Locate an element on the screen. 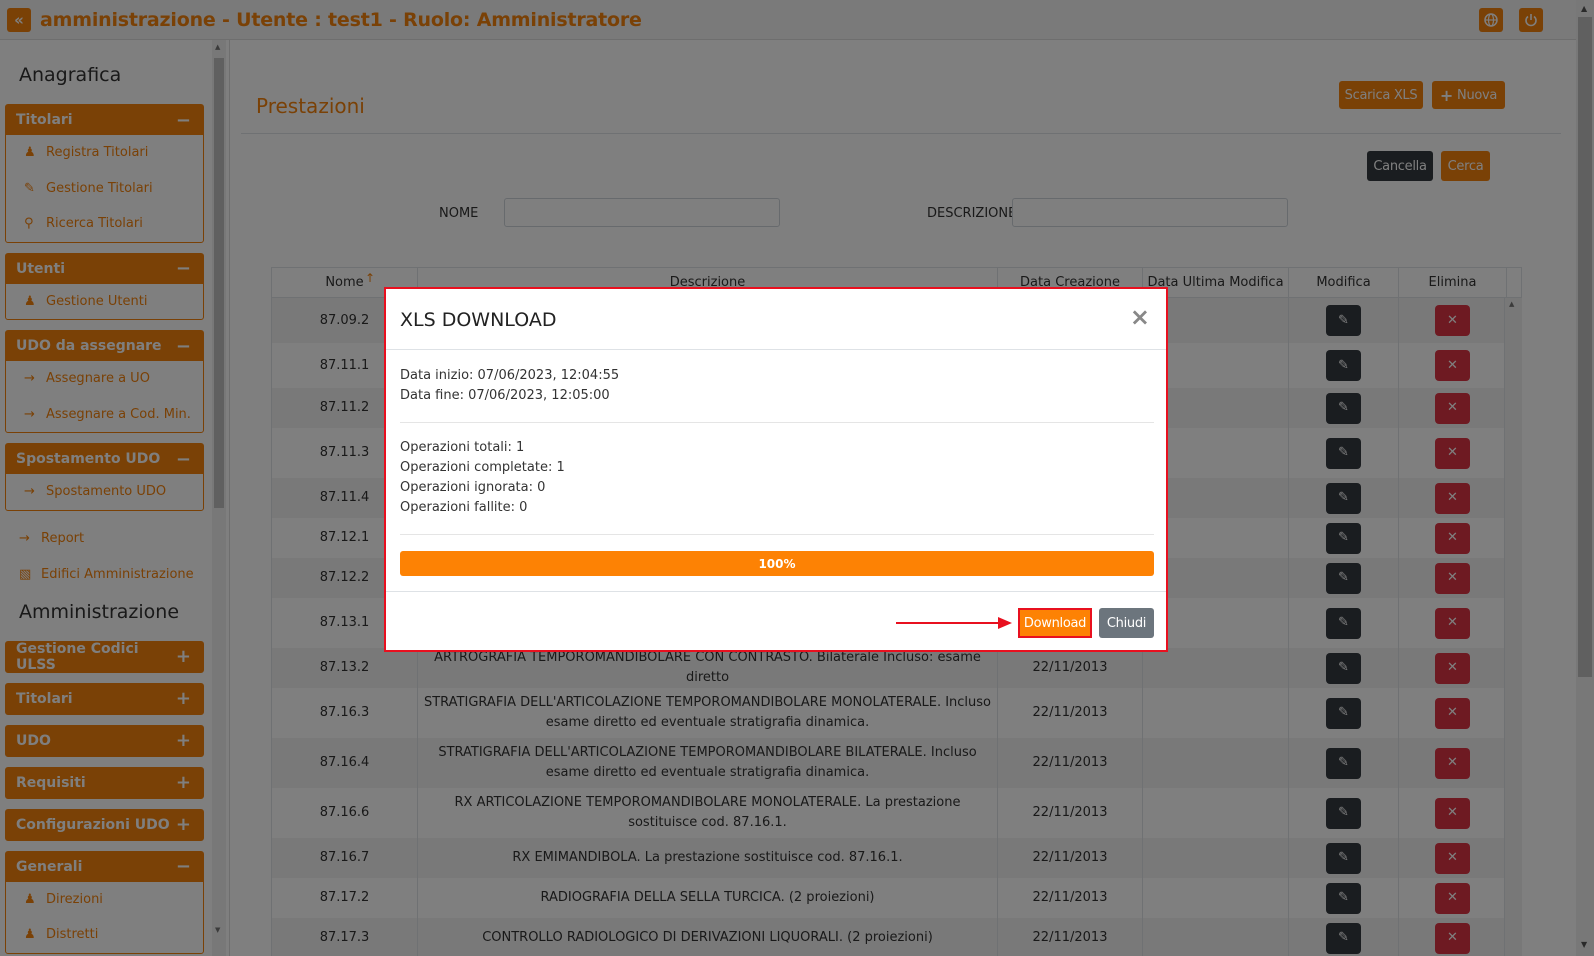 This screenshot has height=956, width=1594. data-fine-text: Data fine: 07/06/2023, 12:05:00 is located at coordinates (505, 395).